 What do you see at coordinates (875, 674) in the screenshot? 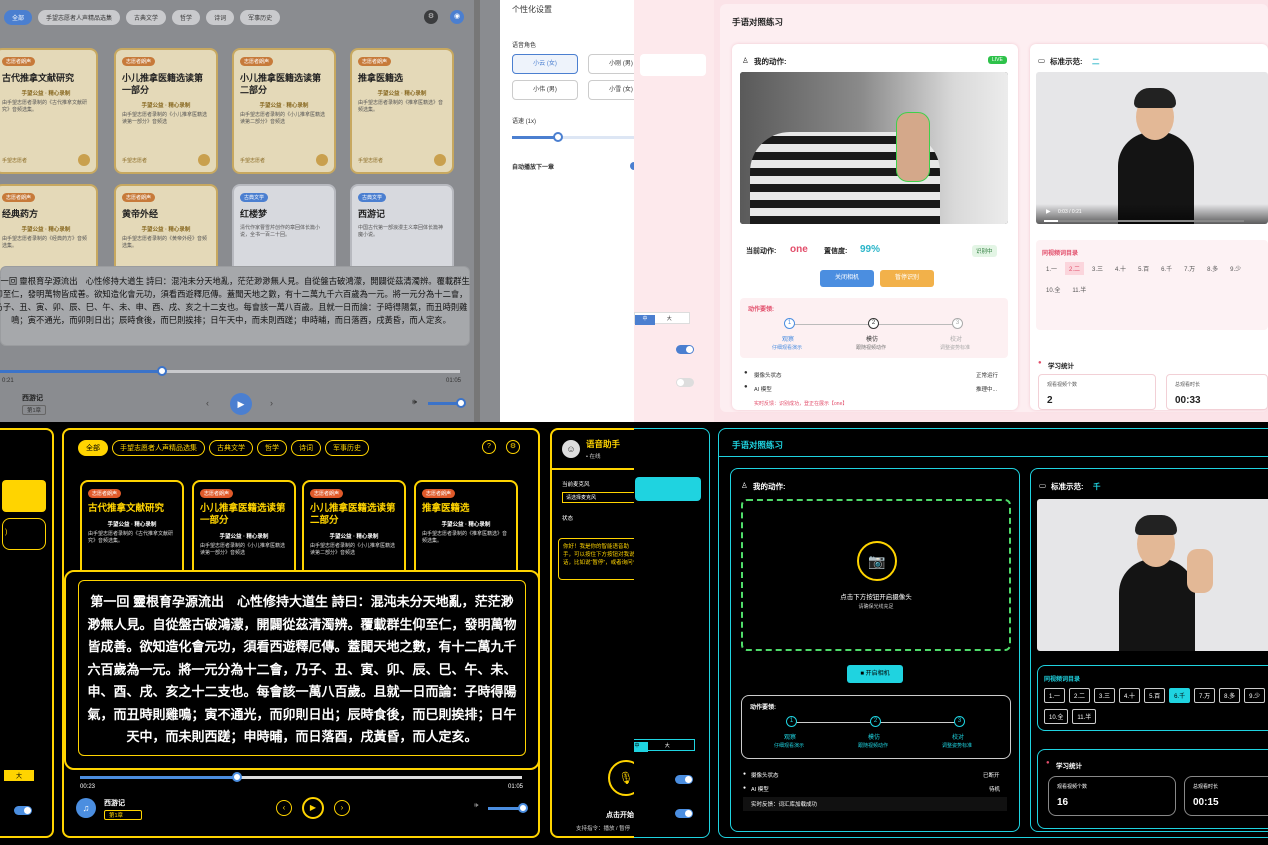
I see `open-camera-button: ■ 开启相机` at bounding box center [875, 674].